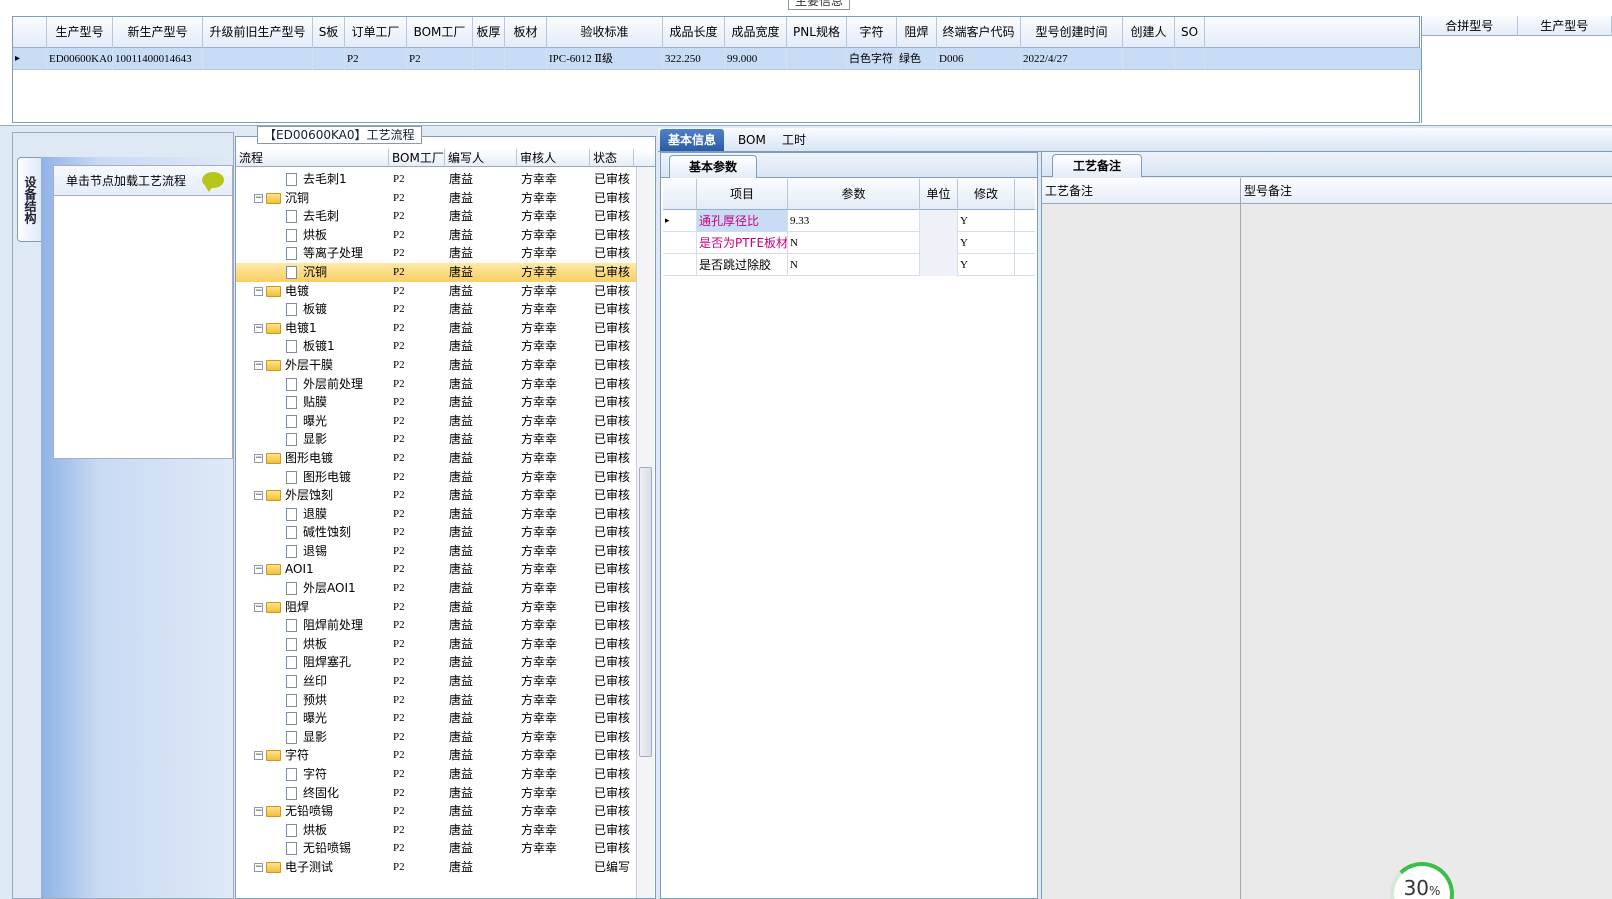  I want to click on col-header: 验收标准, so click(605, 32).